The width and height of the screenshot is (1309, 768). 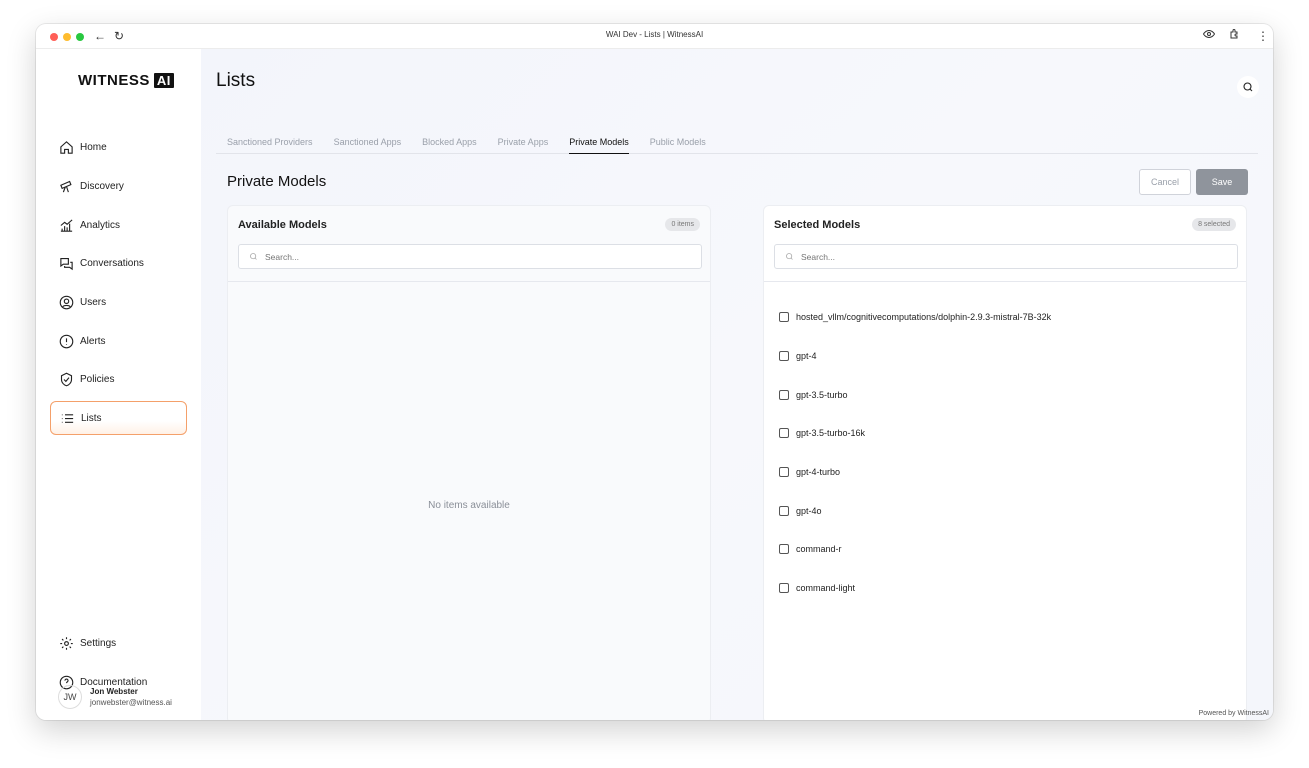 I want to click on user-name: Jon Webster, so click(x=114, y=691).